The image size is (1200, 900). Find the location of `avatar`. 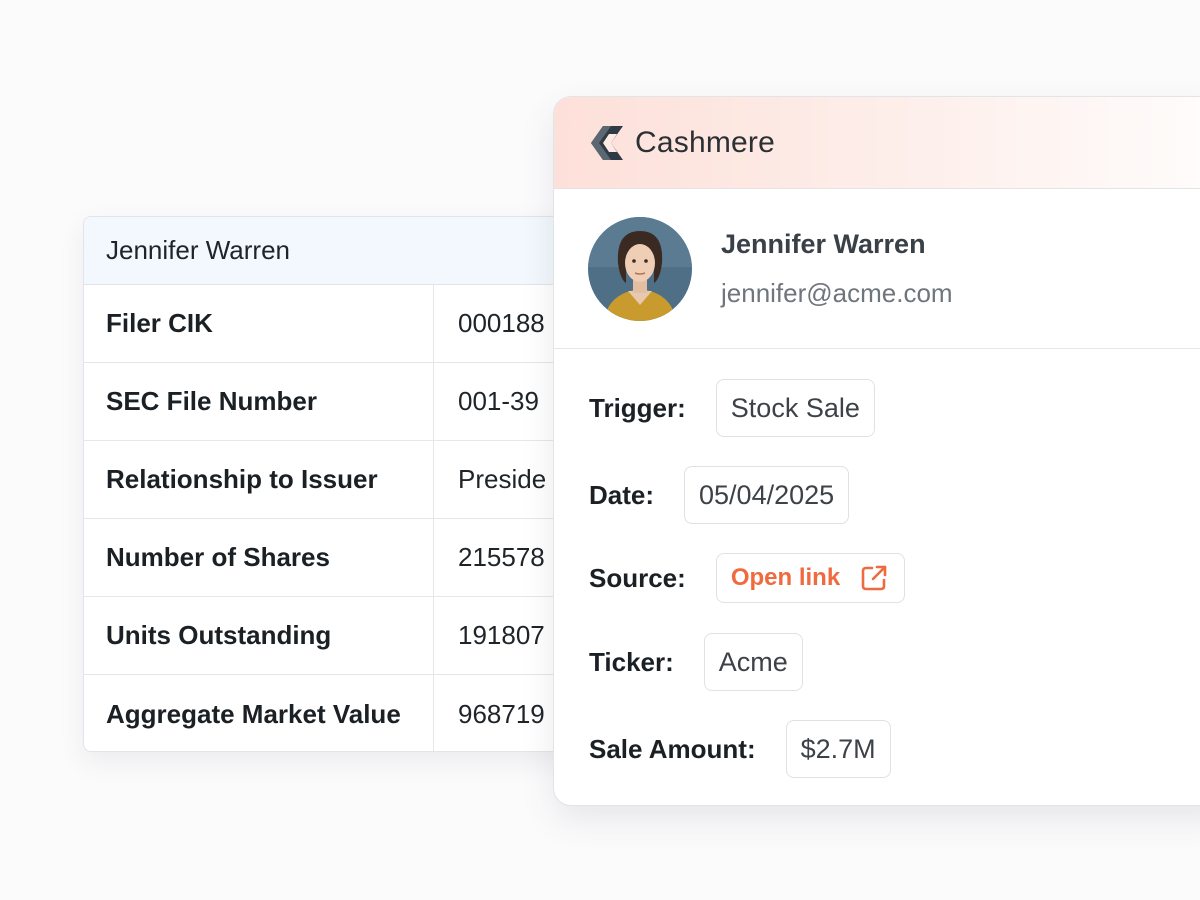

avatar is located at coordinates (640, 268).